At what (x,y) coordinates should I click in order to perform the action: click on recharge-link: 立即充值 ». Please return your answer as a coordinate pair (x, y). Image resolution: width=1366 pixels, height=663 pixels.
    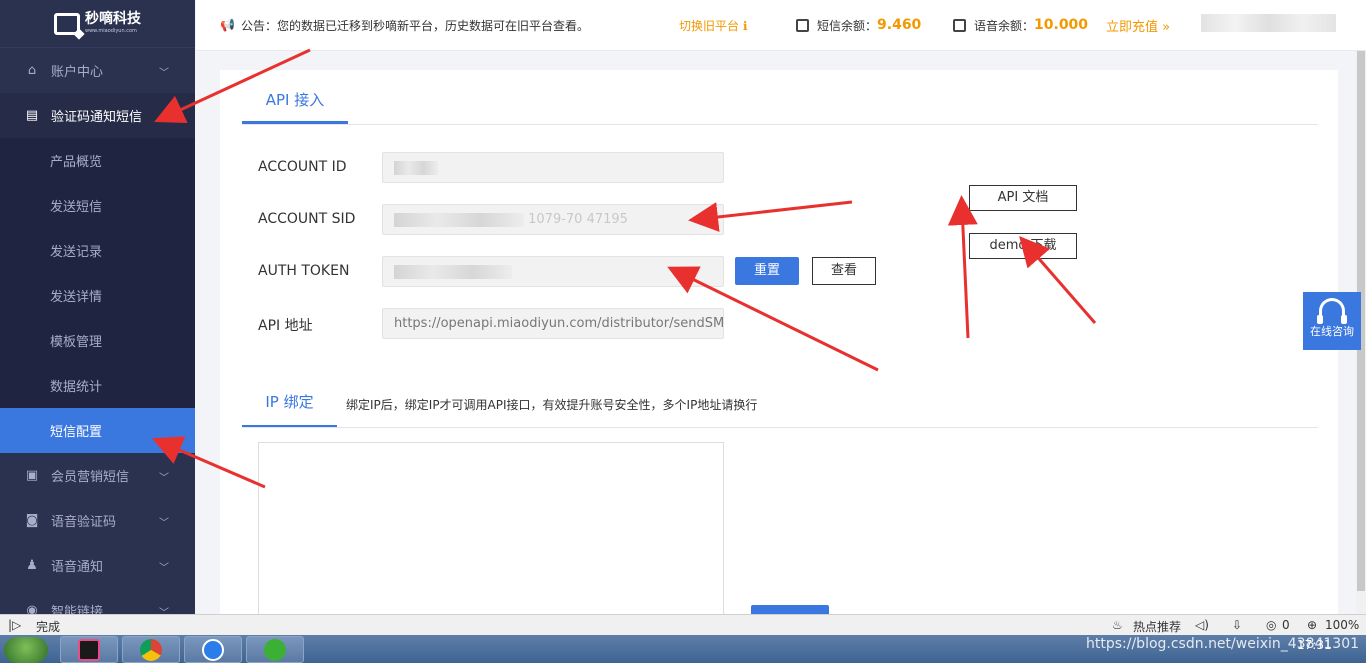
    Looking at the image, I should click on (1138, 25).